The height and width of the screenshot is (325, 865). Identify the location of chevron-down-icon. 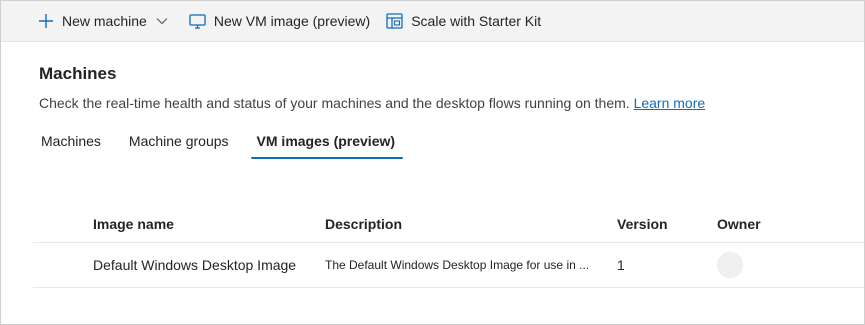
(162, 21).